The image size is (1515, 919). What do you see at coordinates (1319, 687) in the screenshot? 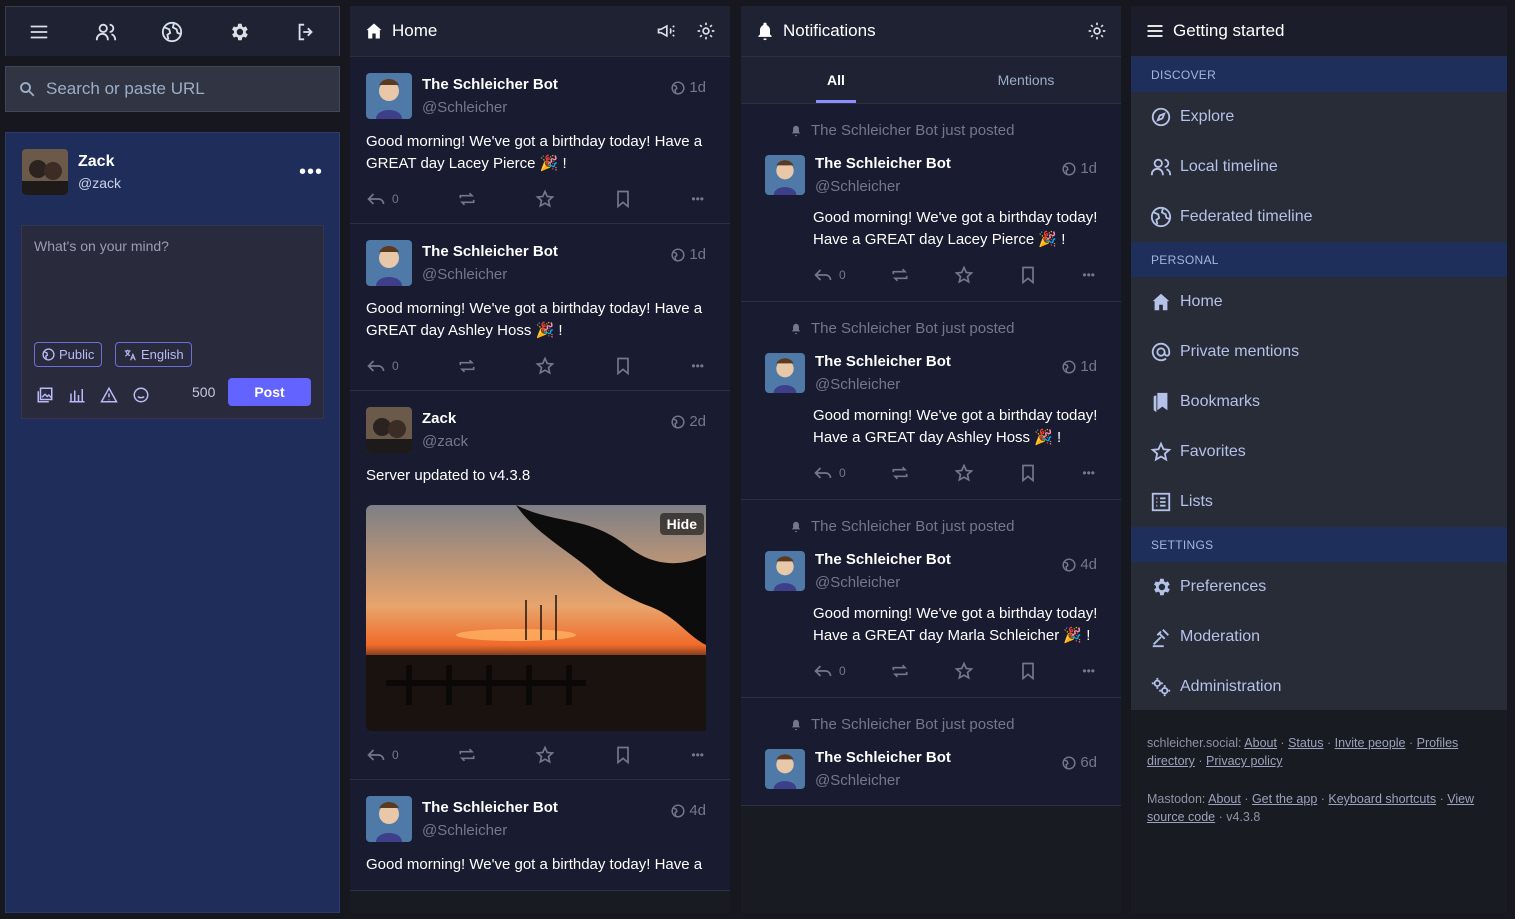
I see `nav-administration: Administration` at bounding box center [1319, 687].